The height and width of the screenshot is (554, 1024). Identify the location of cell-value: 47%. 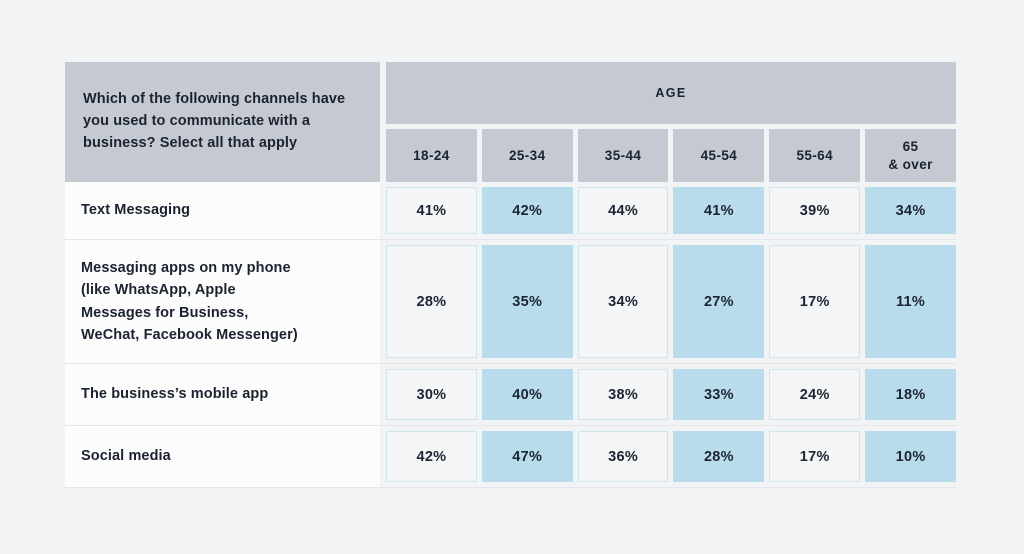
(527, 456).